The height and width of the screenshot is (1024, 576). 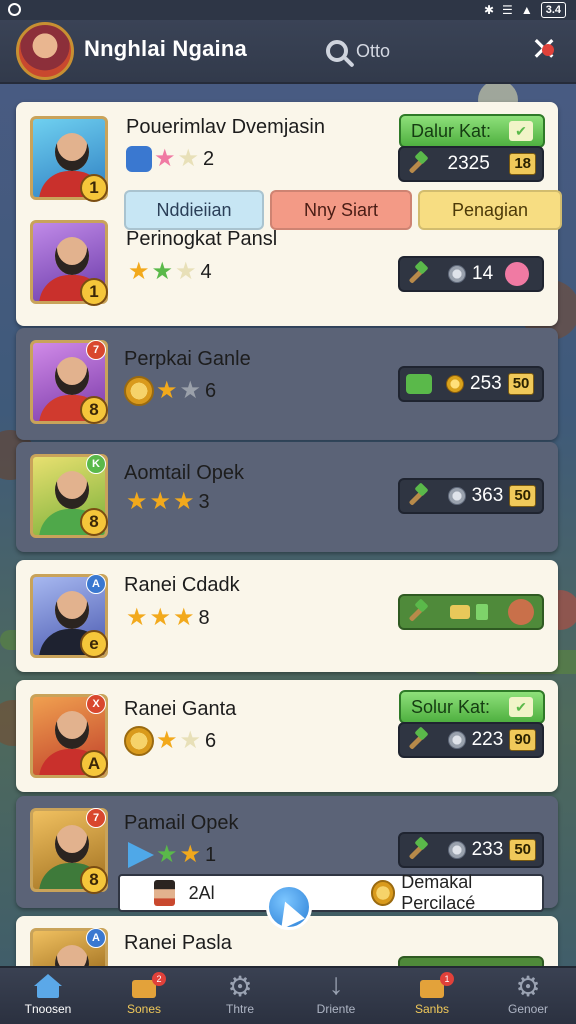 What do you see at coordinates (468, 163) in the screenshot?
I see `resource-value: 2325` at bounding box center [468, 163].